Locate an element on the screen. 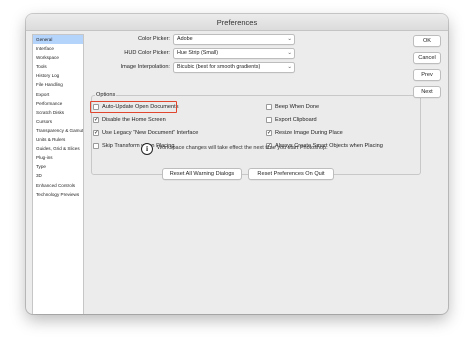  disable-home-screen-label: Disable the Home Screen is located at coordinates (134, 120).